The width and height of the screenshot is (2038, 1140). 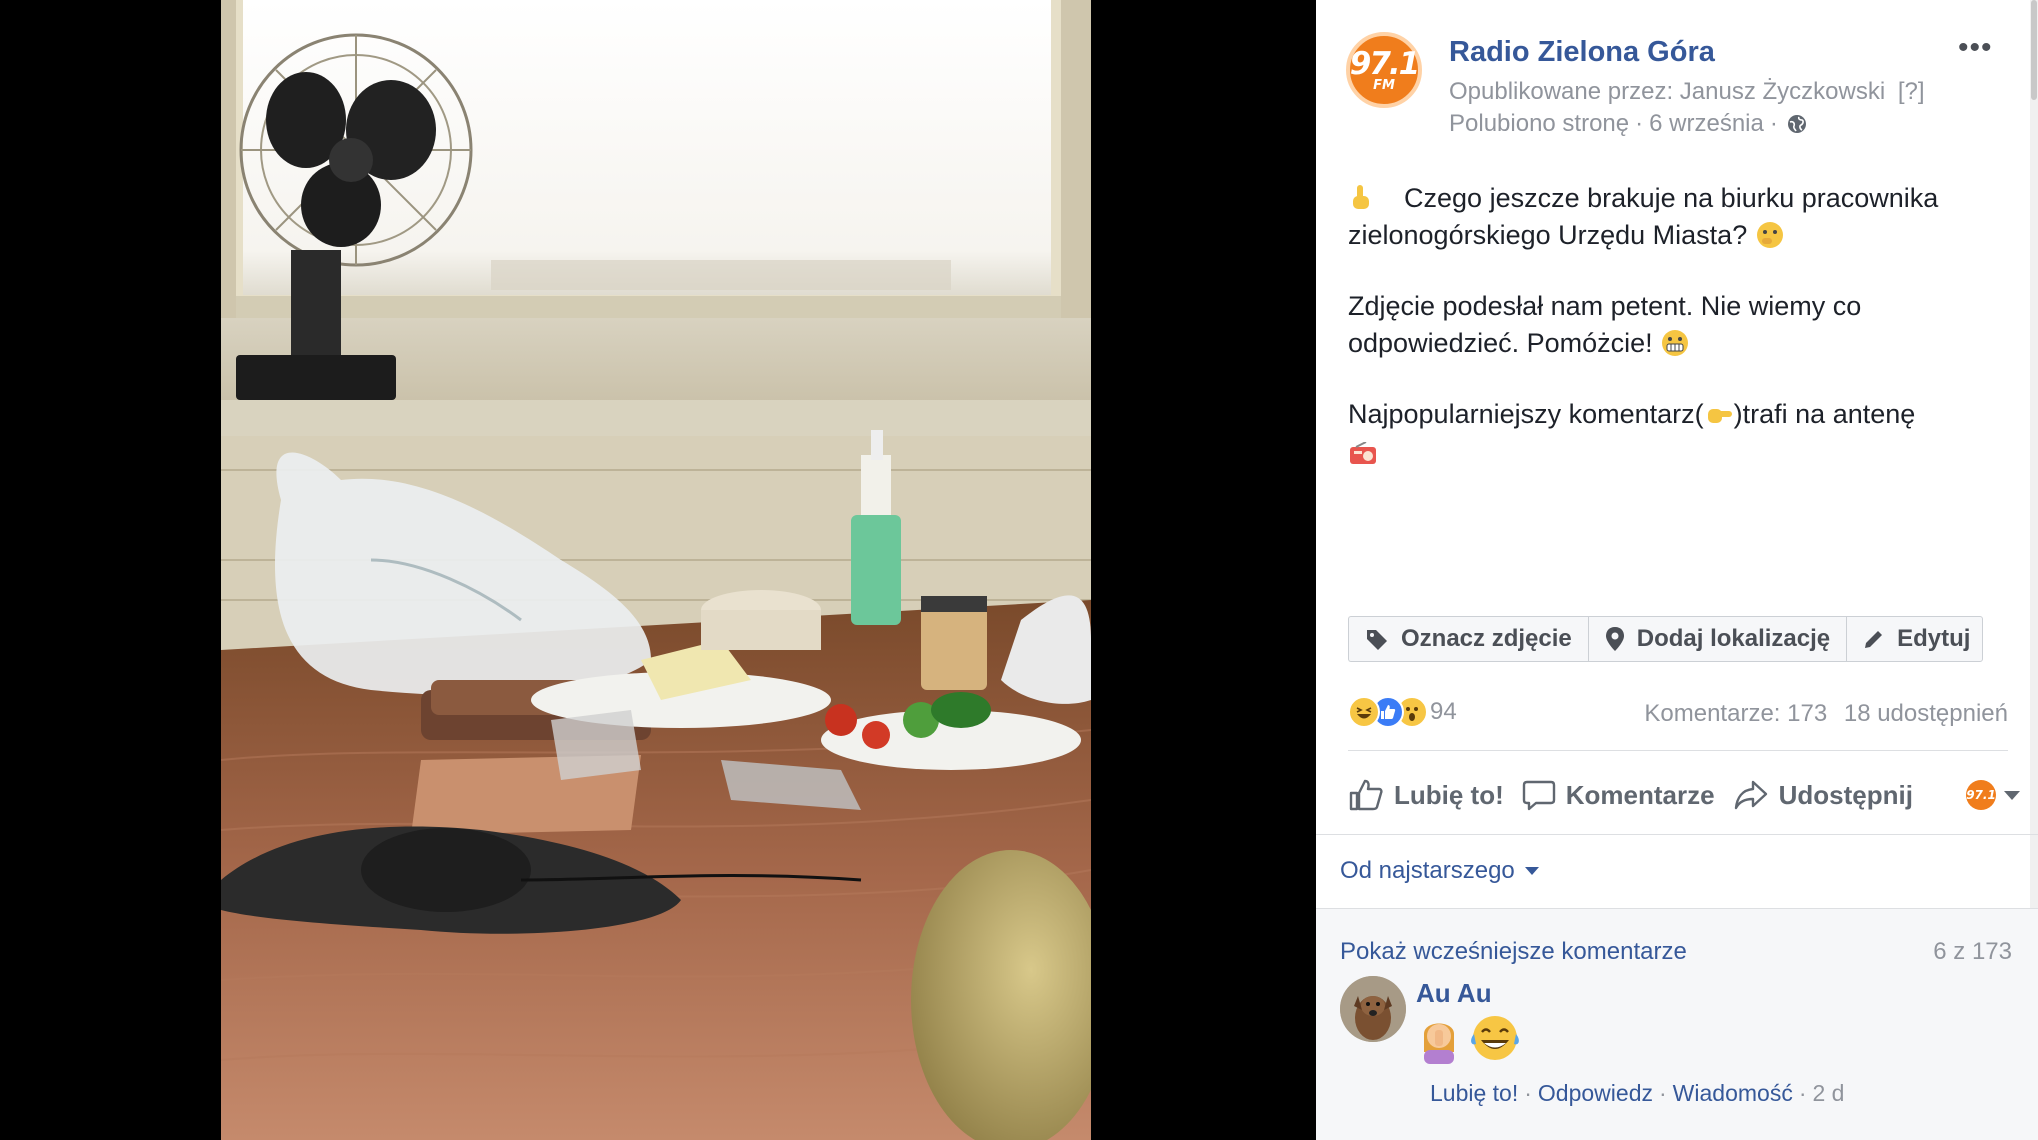 What do you see at coordinates (1845, 794) in the screenshot?
I see `share-label: Udostępnij` at bounding box center [1845, 794].